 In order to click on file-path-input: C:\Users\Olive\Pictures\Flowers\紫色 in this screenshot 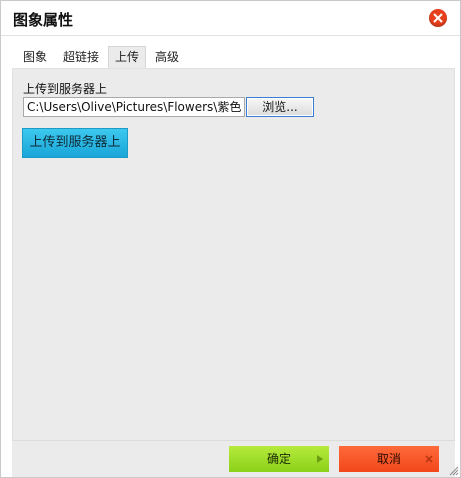, I will do `click(134, 107)`.